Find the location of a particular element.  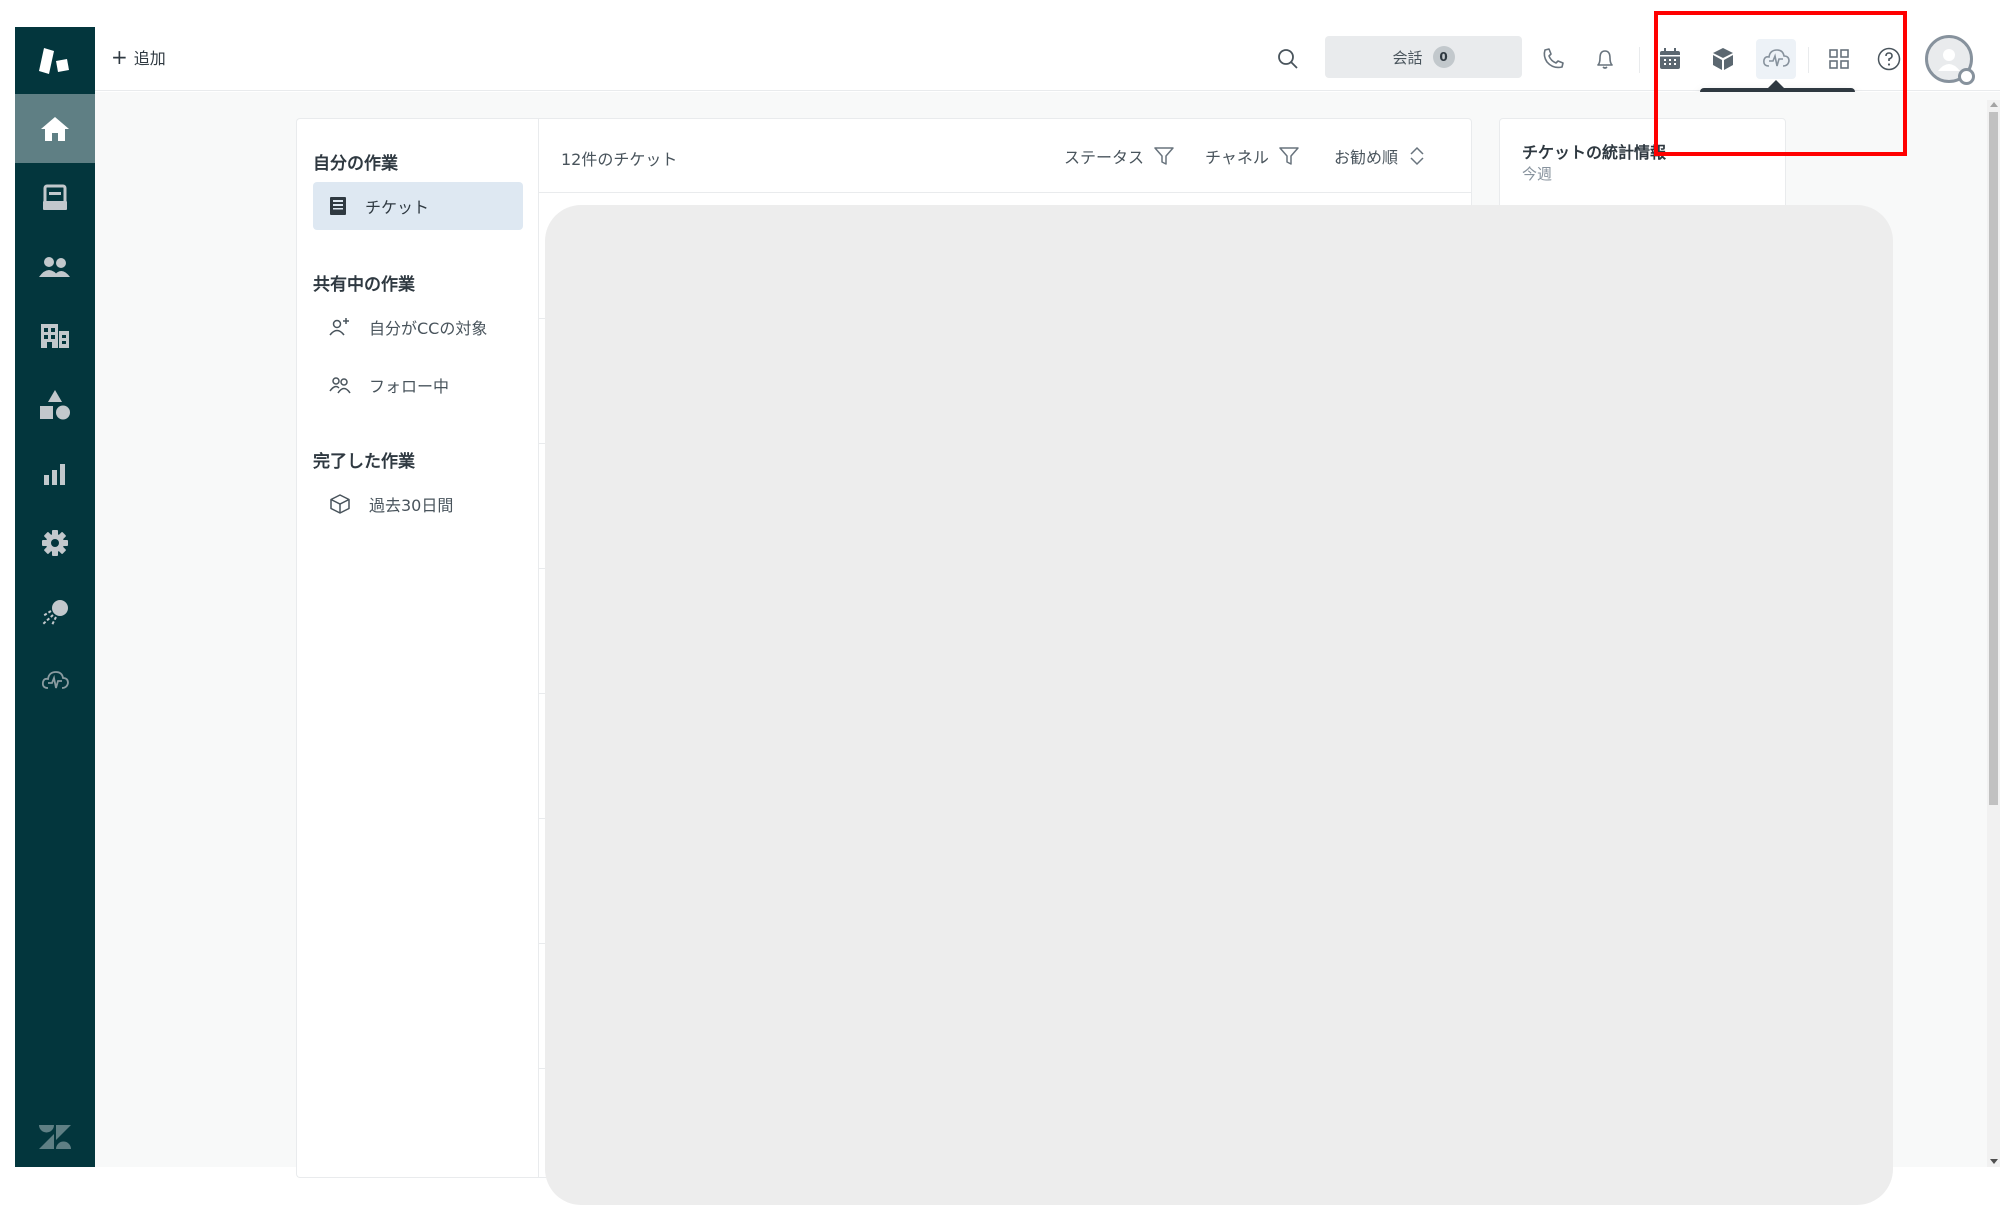

notifications-button is located at coordinates (1605, 59).